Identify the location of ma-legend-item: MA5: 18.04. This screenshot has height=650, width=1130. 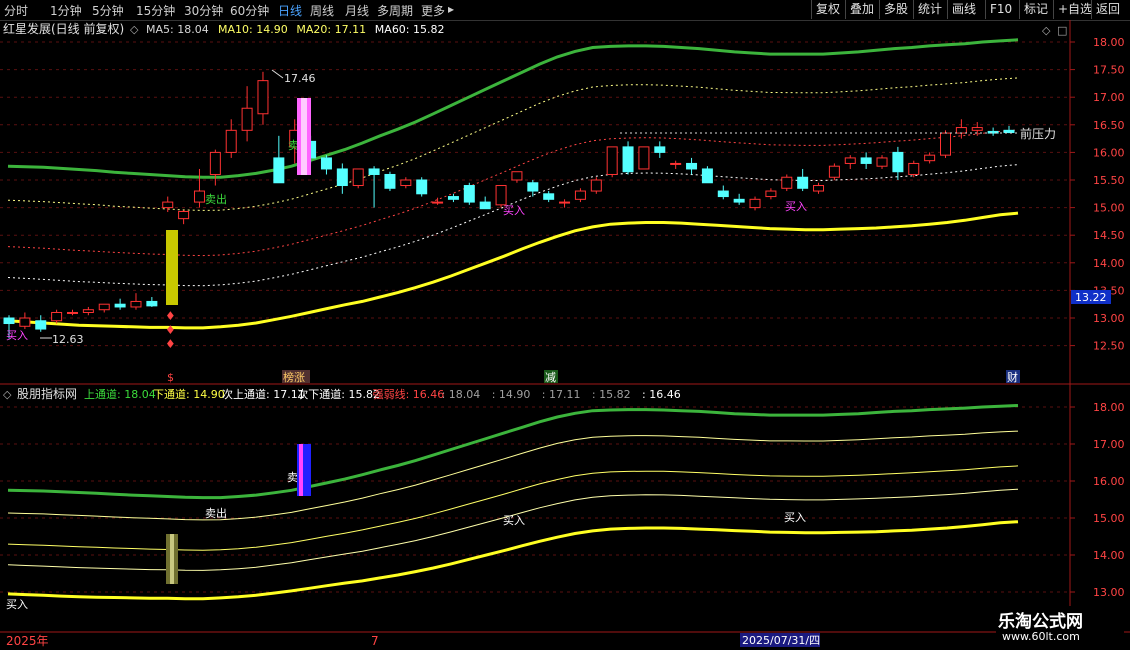
(177, 29).